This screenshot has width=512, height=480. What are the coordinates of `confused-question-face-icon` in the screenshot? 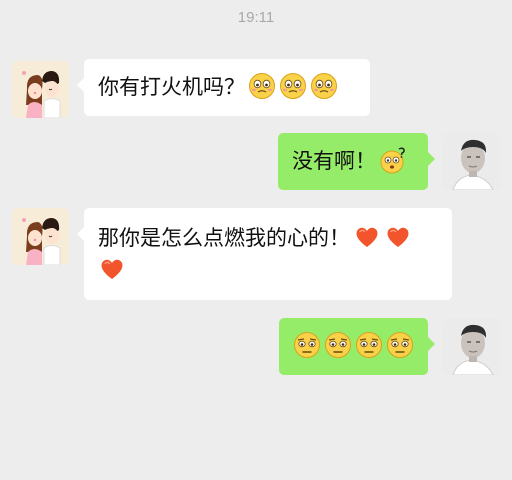 It's located at (393, 160).